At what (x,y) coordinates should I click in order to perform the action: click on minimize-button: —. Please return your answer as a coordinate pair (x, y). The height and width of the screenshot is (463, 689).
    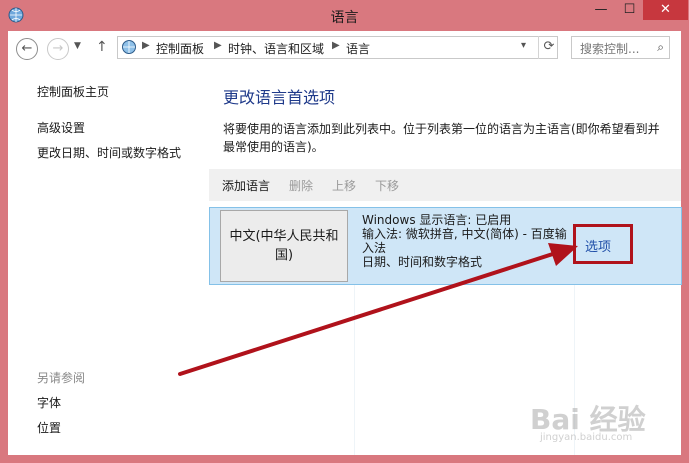
    Looking at the image, I should click on (601, 10).